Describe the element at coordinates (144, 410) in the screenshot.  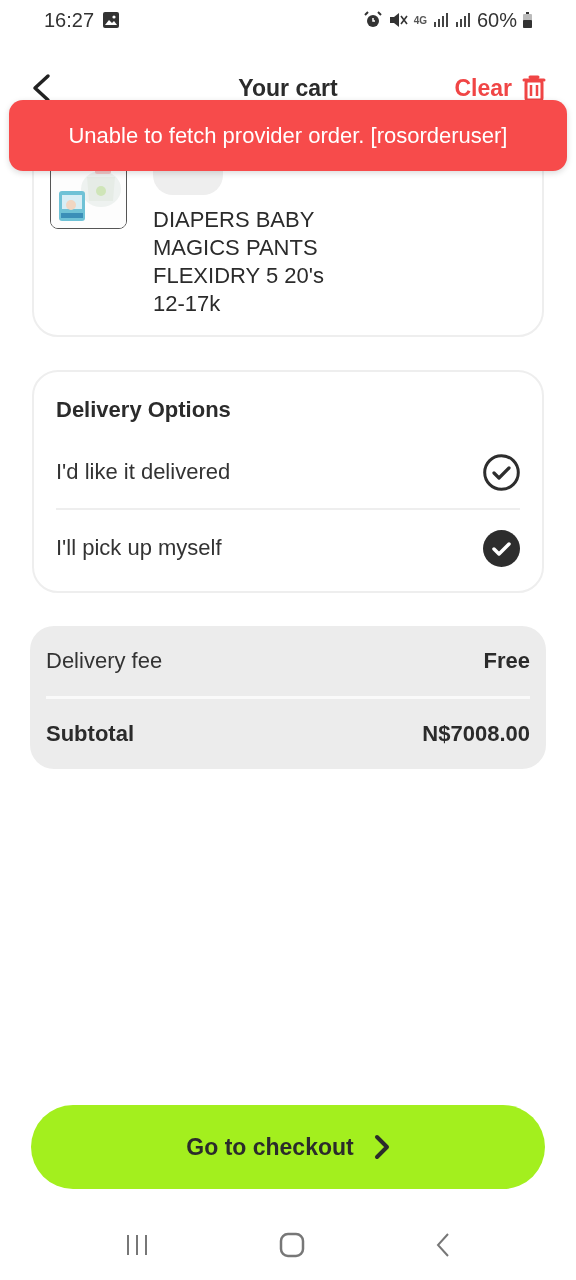
I see `section-title: Delivery Options` at that location.